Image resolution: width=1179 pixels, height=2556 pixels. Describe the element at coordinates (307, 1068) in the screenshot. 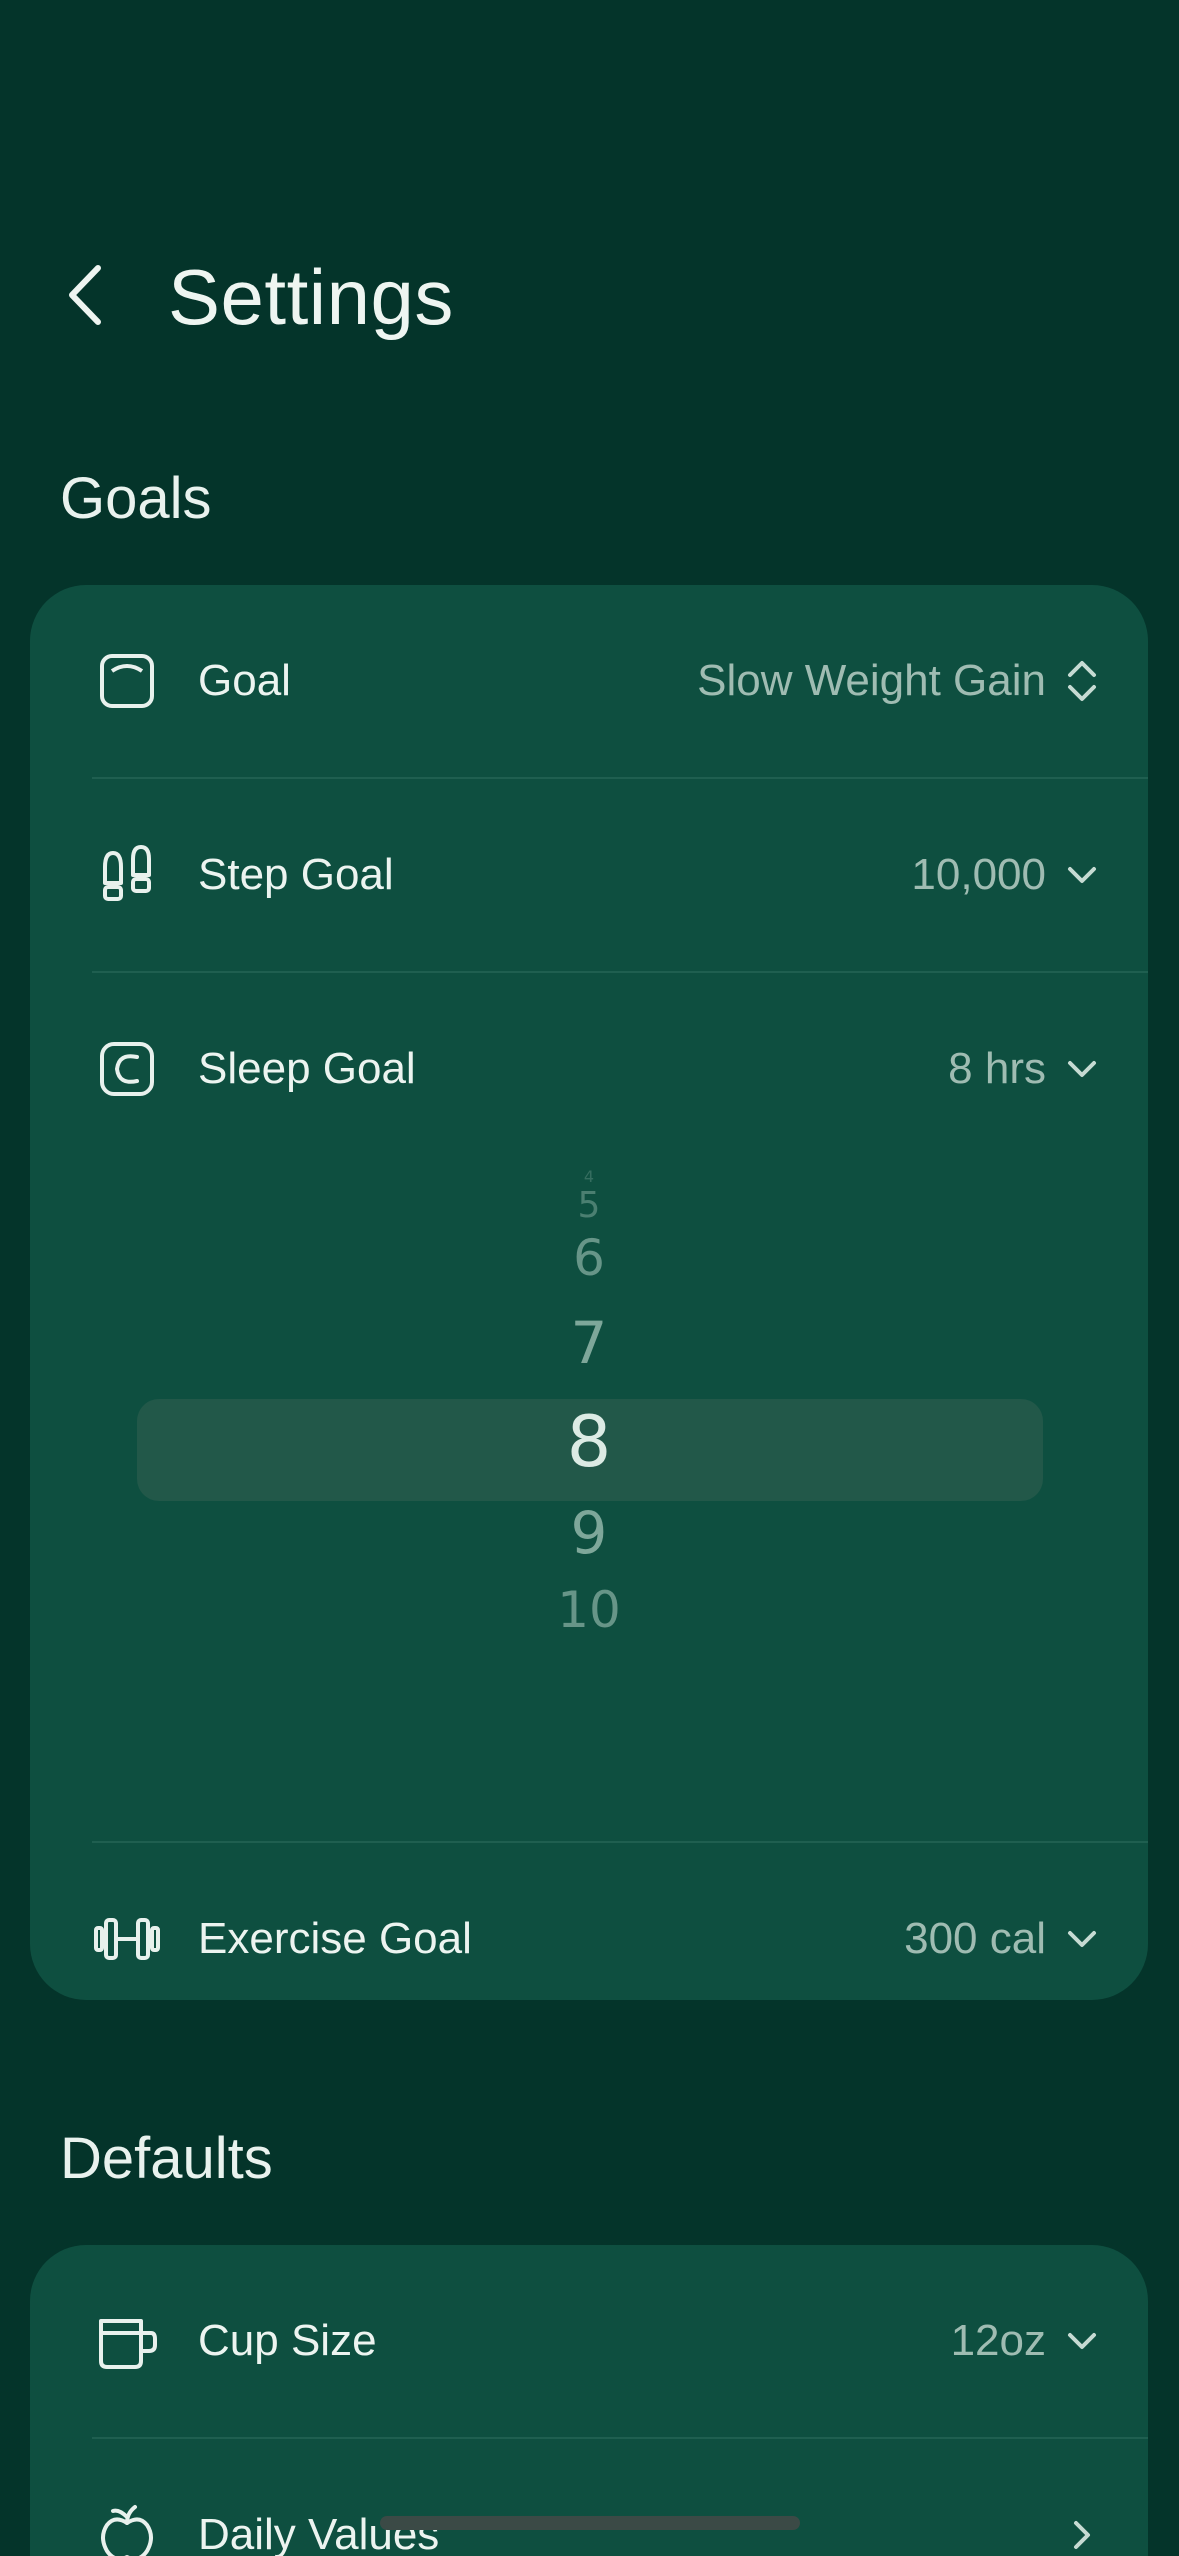

I see `sleep-goal-label: Sleep Goal` at that location.